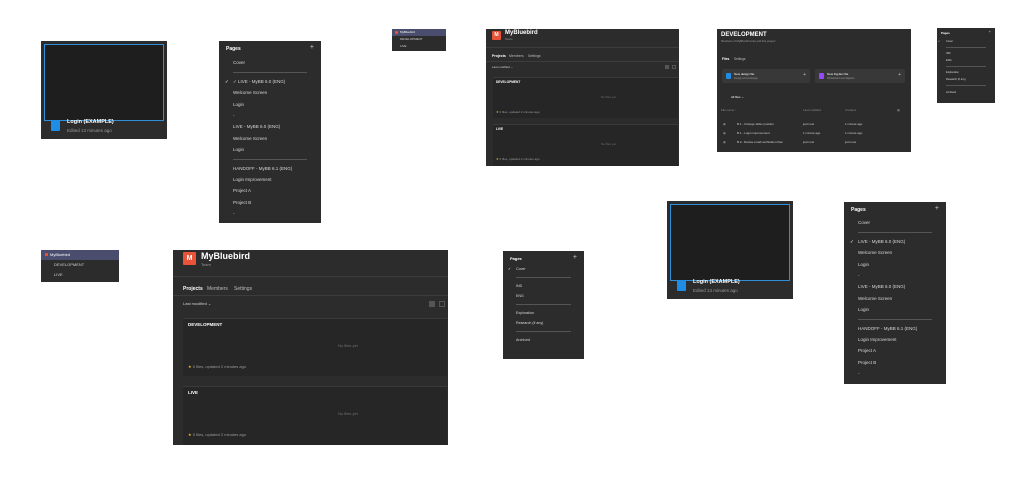 Image resolution: width=1024 pixels, height=487 pixels. Describe the element at coordinates (396, 32) in the screenshot. I see `team-avatar-icon` at that location.